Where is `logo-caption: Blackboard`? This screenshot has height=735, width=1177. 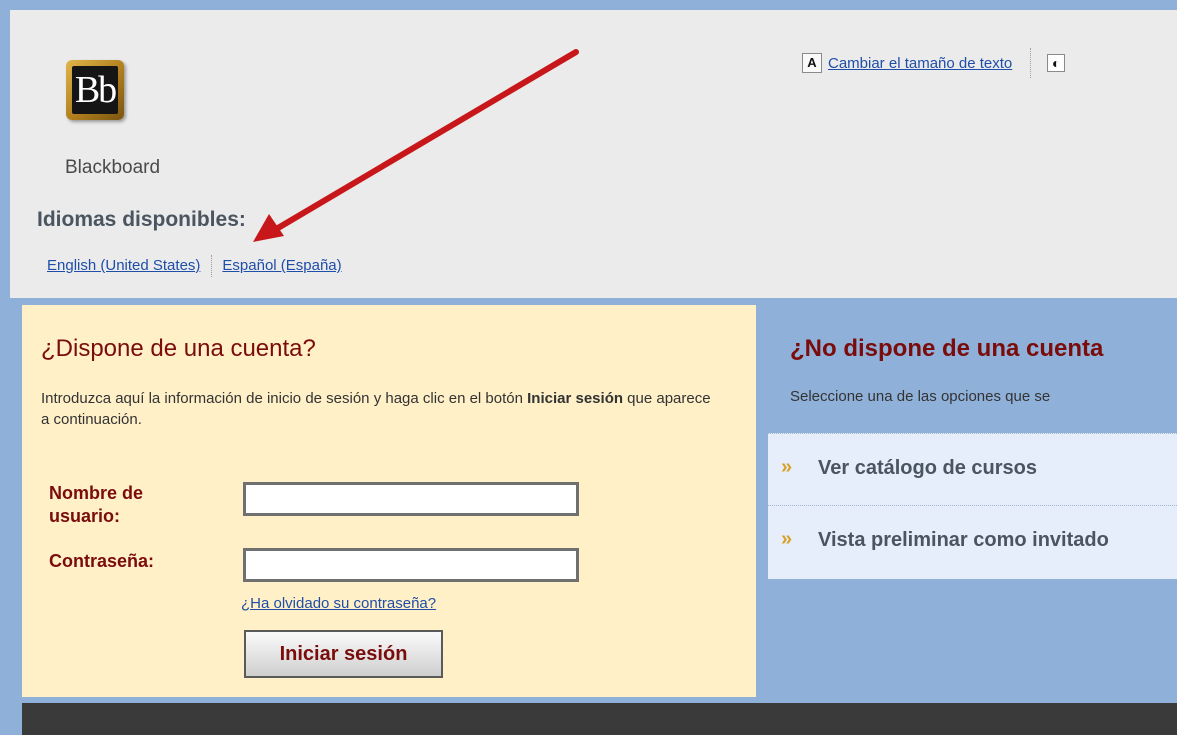 logo-caption: Blackboard is located at coordinates (113, 167).